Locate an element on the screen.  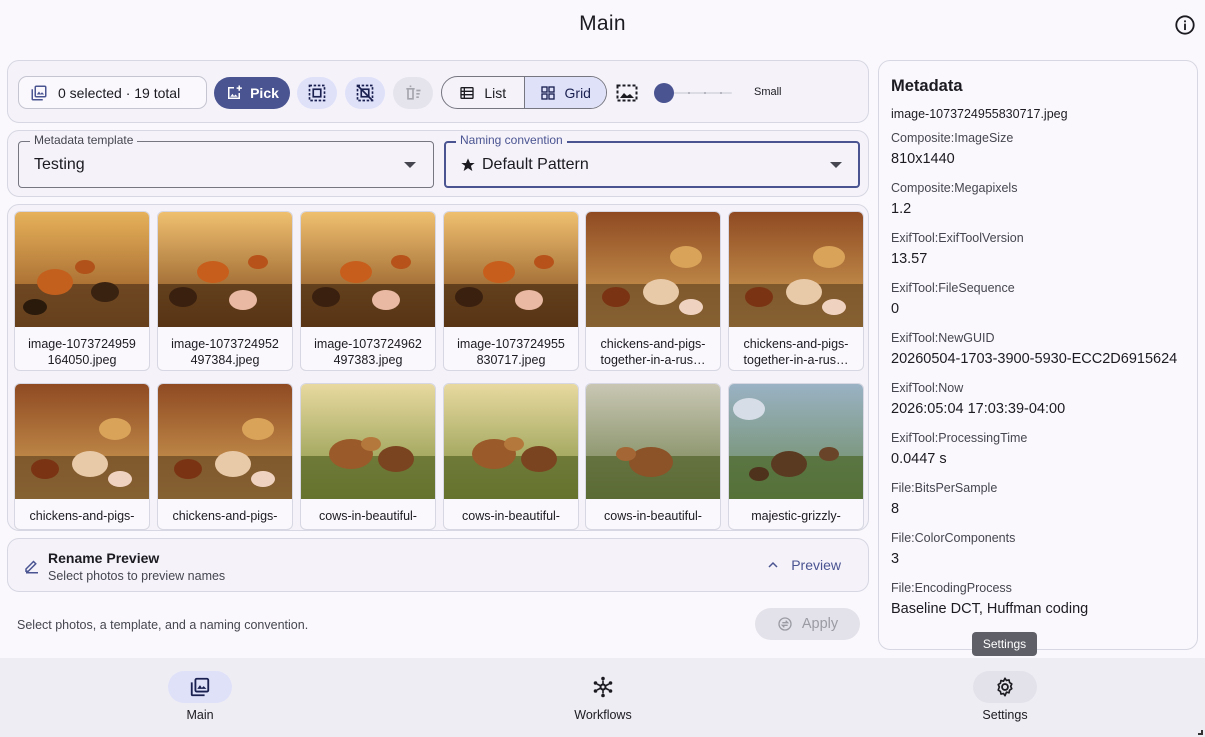
tooltip: Settings is located at coordinates (1004, 644).